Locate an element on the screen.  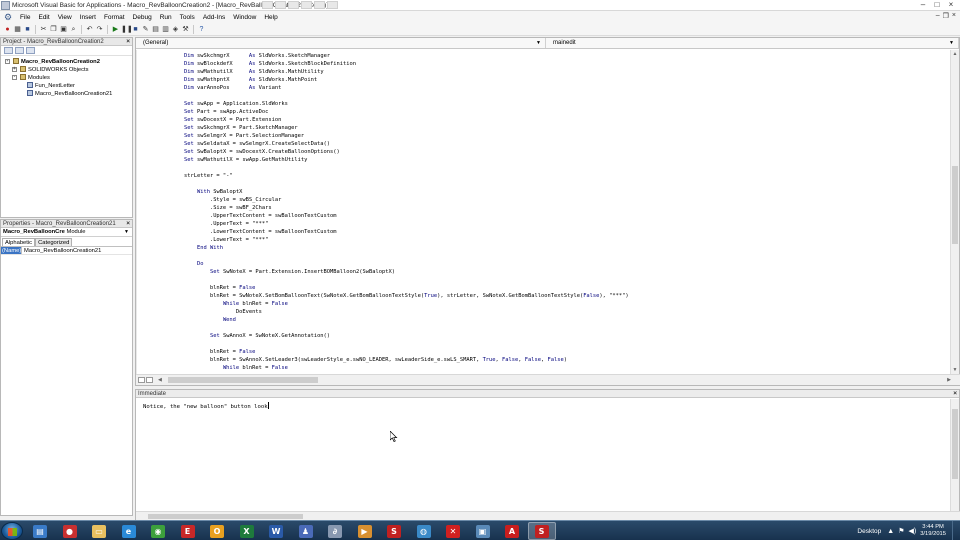
code-line: While blnRet = False is located at coordinates (229, 304).